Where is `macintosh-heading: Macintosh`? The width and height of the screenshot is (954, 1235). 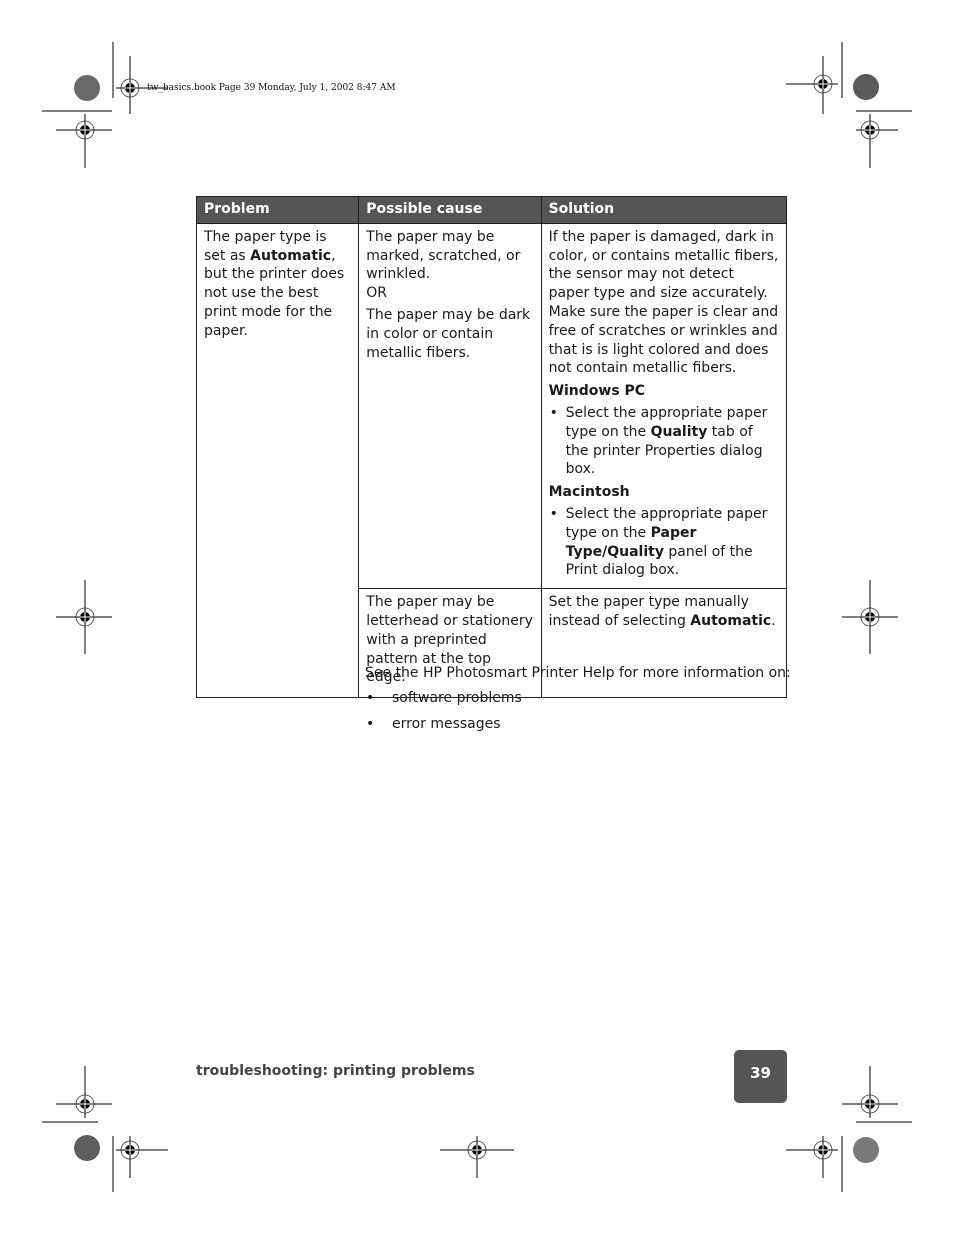 macintosh-heading: Macintosh is located at coordinates (589, 492).